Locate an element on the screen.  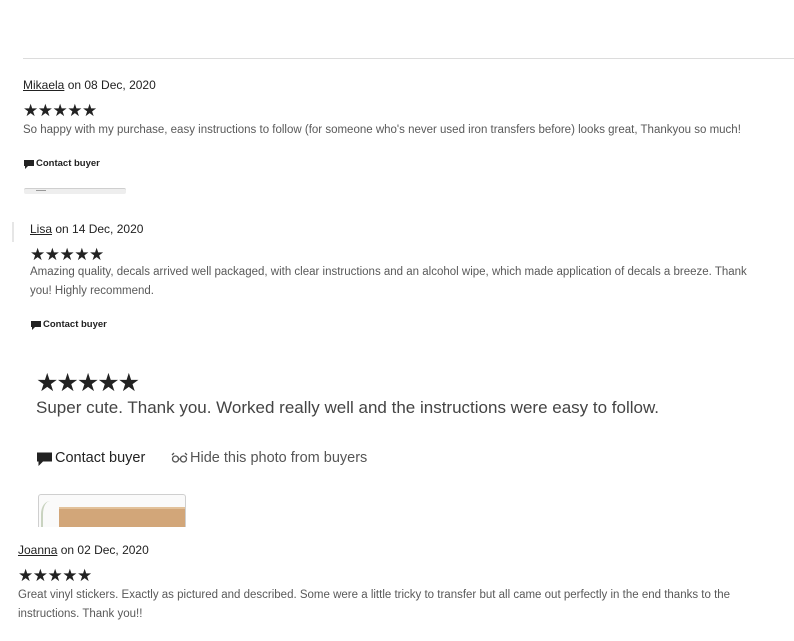
photo-wood-detail is located at coordinates (122, 517).